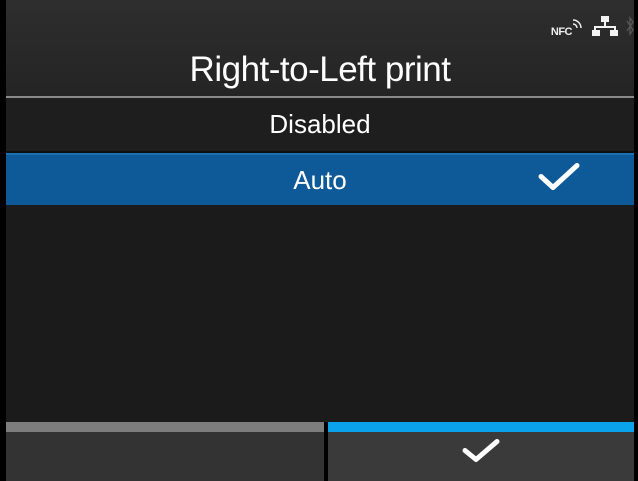 This screenshot has width=638, height=481. Describe the element at coordinates (481, 427) in the screenshot. I see `confirm-softkey-indicator` at that location.